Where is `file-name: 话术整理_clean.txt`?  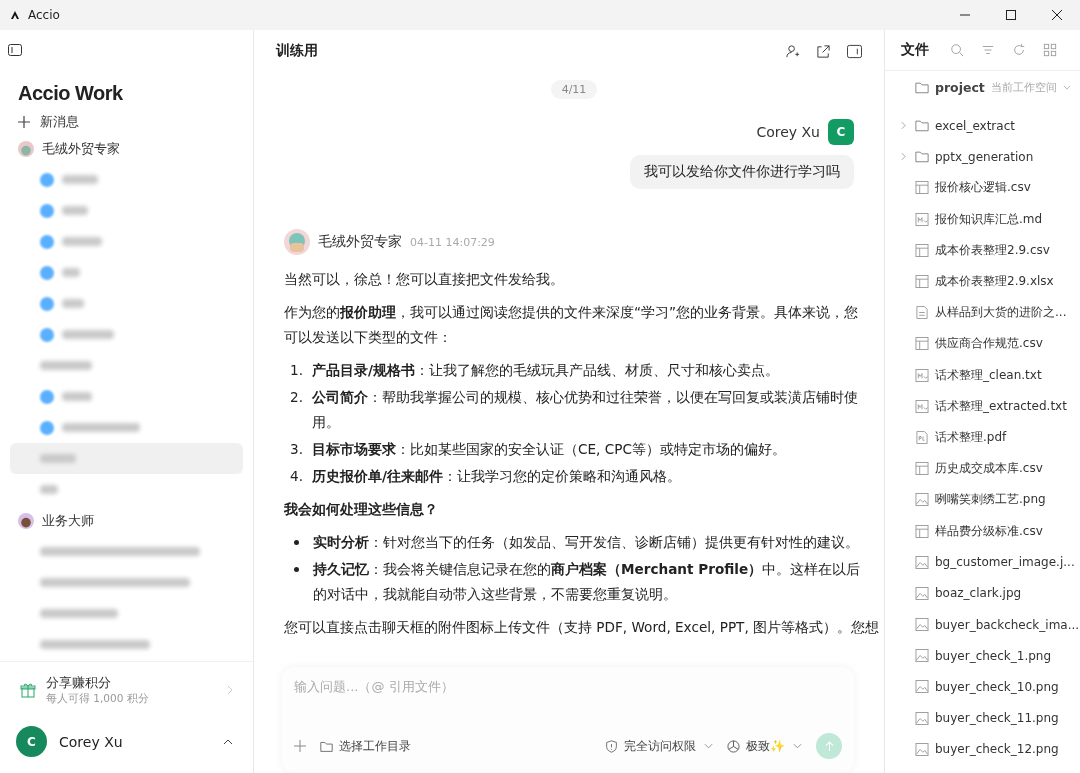
file-name: 话术整理_clean.txt is located at coordinates (988, 375).